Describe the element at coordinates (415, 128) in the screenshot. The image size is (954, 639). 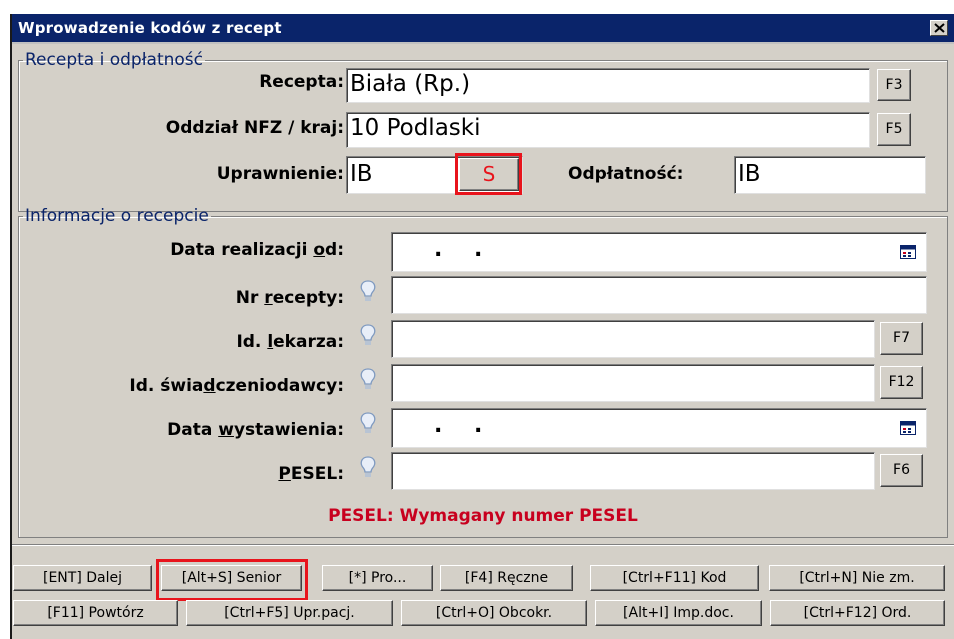
I see `oddzial-value: 10 Podlaski` at that location.